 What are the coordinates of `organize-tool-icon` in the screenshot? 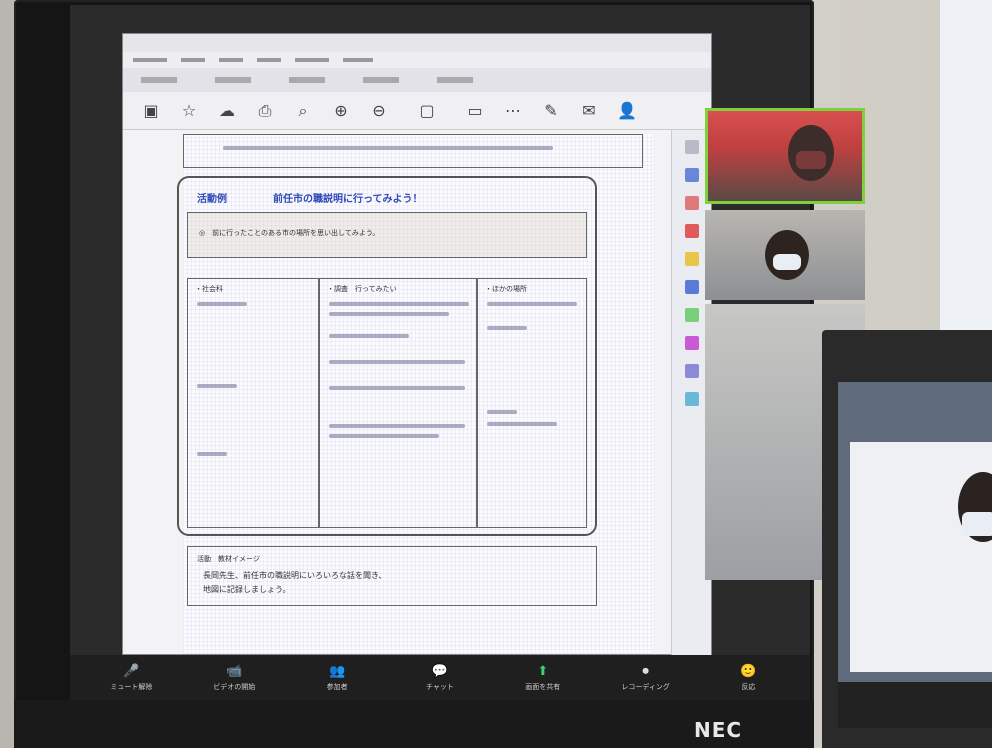 It's located at (691, 315).